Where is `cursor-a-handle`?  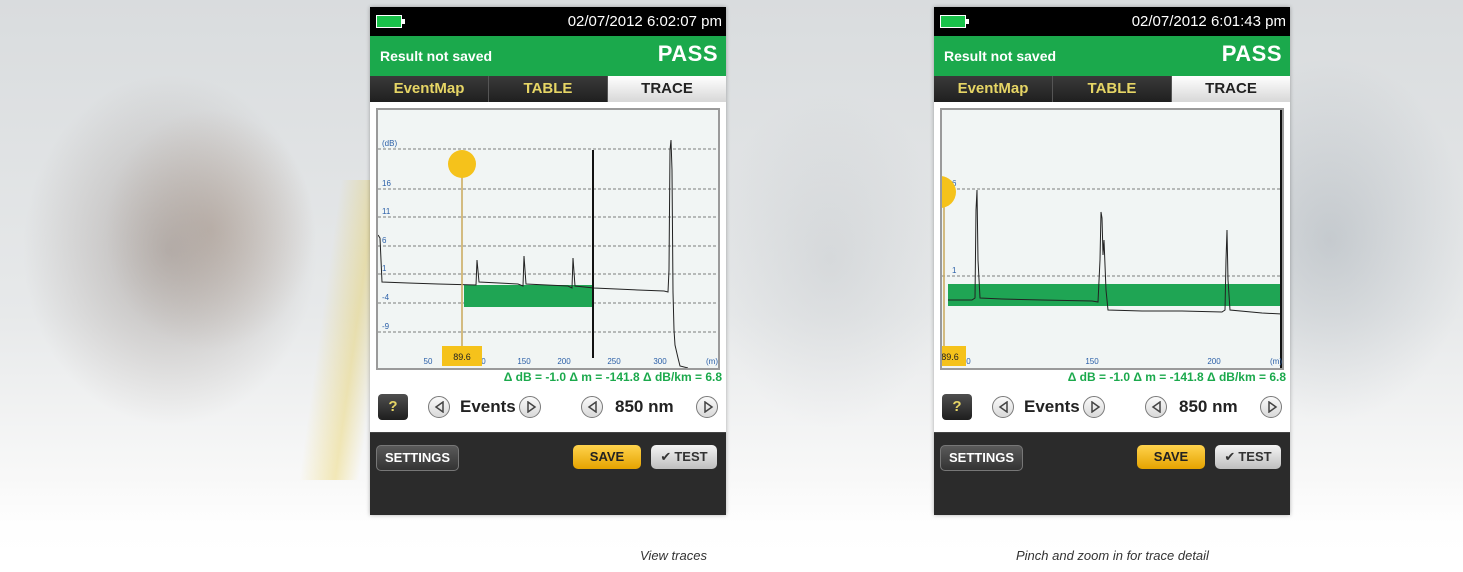 cursor-a-handle is located at coordinates (462, 164).